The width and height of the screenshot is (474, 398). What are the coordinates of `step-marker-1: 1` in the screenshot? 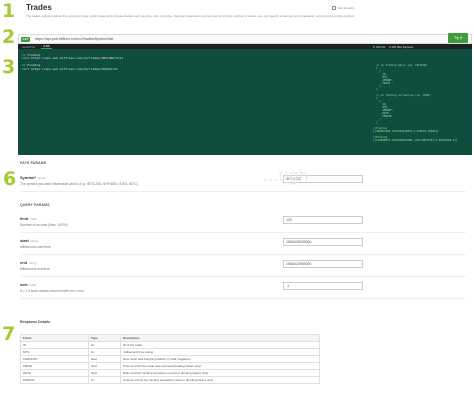 It's located at (9, 11).